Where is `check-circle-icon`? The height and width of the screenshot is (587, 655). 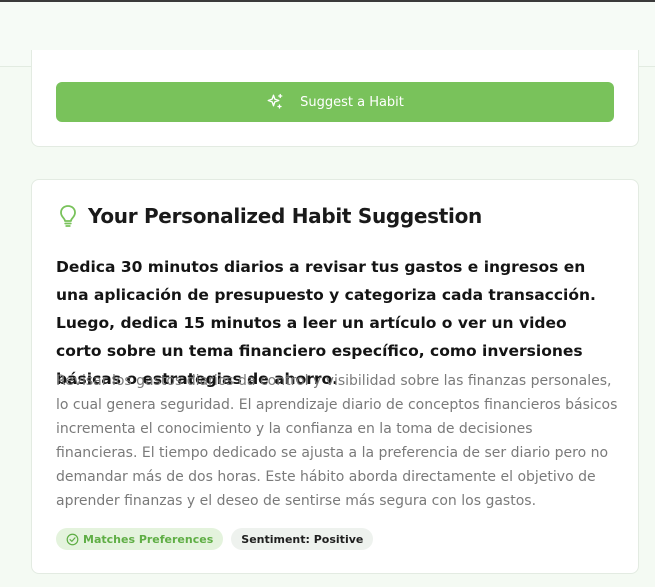 check-circle-icon is located at coordinates (72, 539).